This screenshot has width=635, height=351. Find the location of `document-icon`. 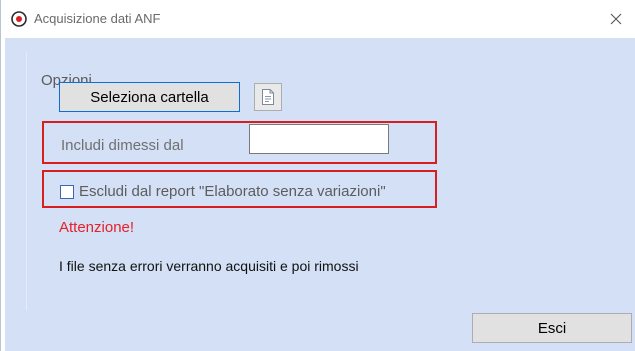

document-icon is located at coordinates (268, 97).